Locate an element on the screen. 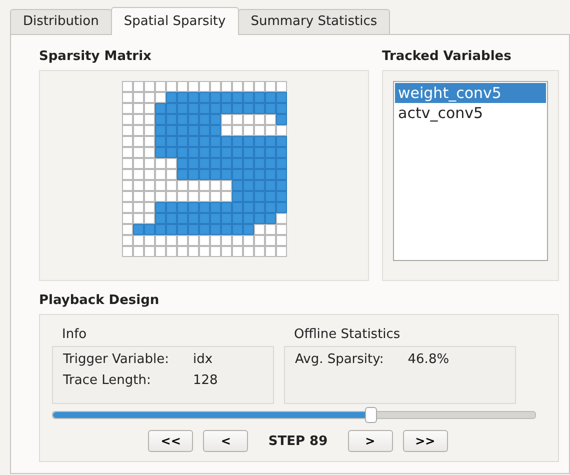 This screenshot has width=570, height=475. group-title: Offline Statistics is located at coordinates (348, 334).